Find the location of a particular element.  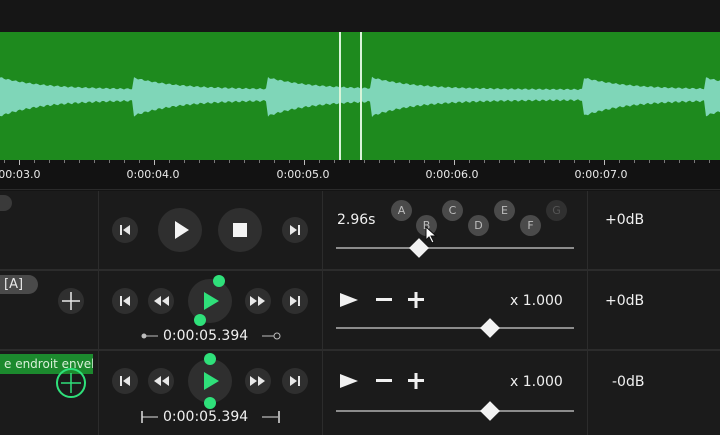

stop-icon is located at coordinates (240, 230).